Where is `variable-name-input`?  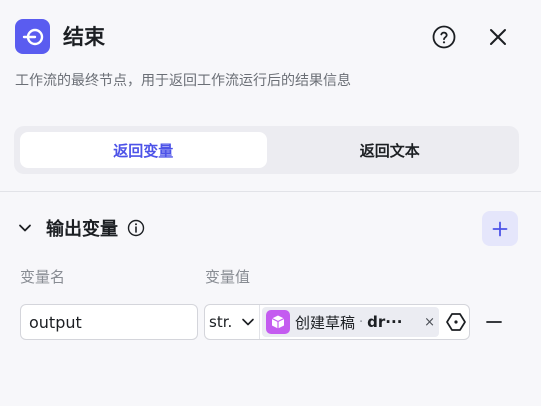 variable-name-input is located at coordinates (109, 322).